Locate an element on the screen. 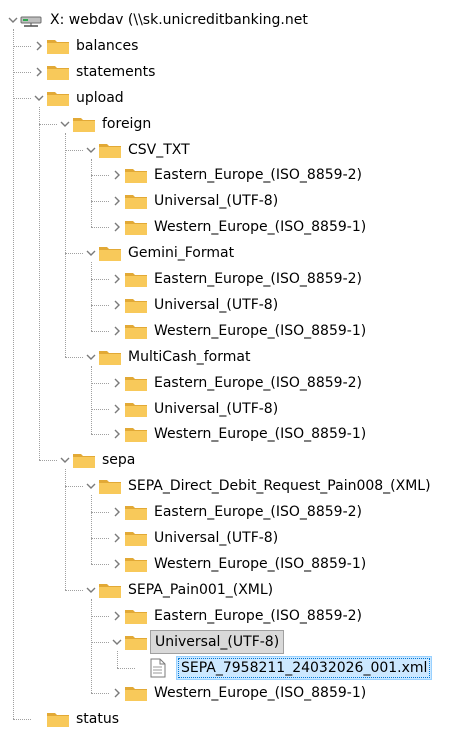 This screenshot has height=731, width=463. tree-item-label: SEPA_Pain001_(XML) is located at coordinates (200, 590).